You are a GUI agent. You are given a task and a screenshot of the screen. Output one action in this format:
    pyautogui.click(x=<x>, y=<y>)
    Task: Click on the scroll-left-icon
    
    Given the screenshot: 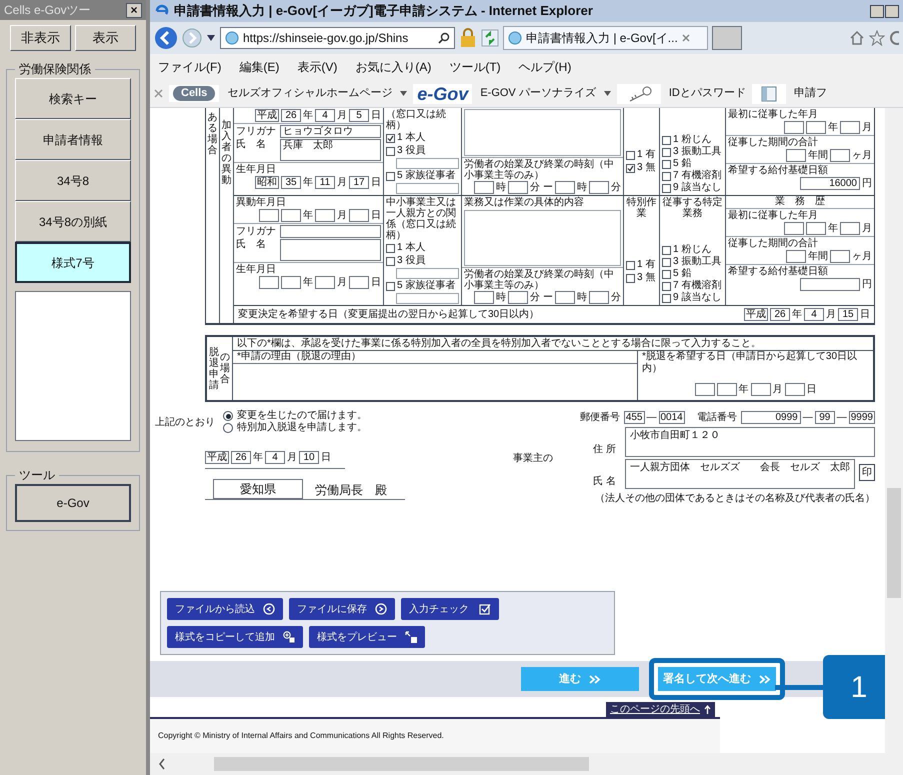 What is the action you would take?
    pyautogui.click(x=162, y=764)
    